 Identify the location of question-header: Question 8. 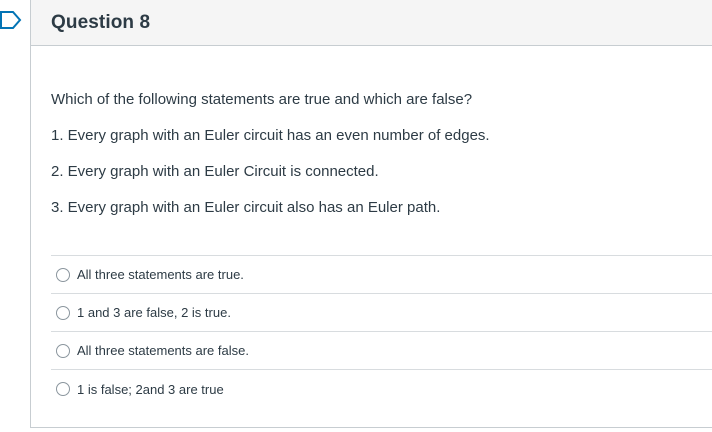
(371, 23).